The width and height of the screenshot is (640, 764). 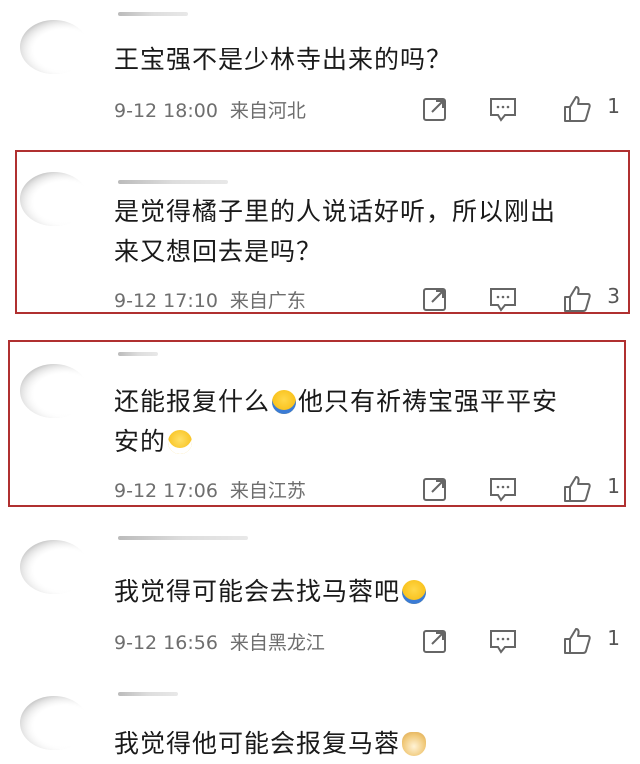 I want to click on comment-text: 王宝强不是少林寺出来的吗？, so click(x=283, y=59).